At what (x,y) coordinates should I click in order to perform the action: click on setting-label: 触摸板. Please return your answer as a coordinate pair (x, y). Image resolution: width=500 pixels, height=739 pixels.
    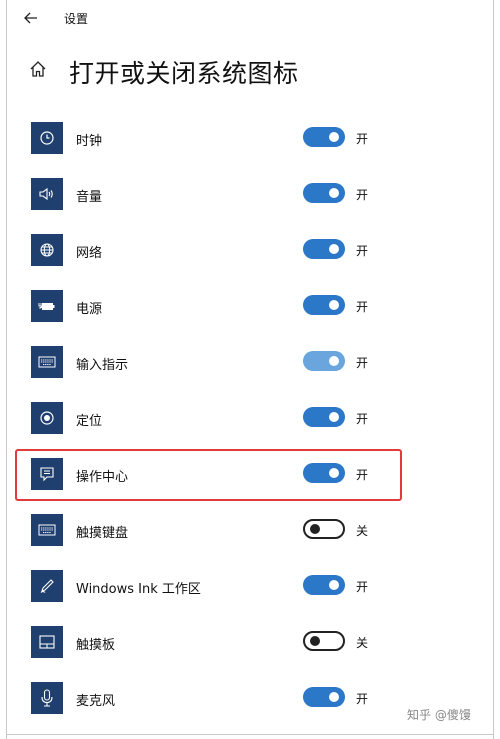
    Looking at the image, I should click on (96, 645).